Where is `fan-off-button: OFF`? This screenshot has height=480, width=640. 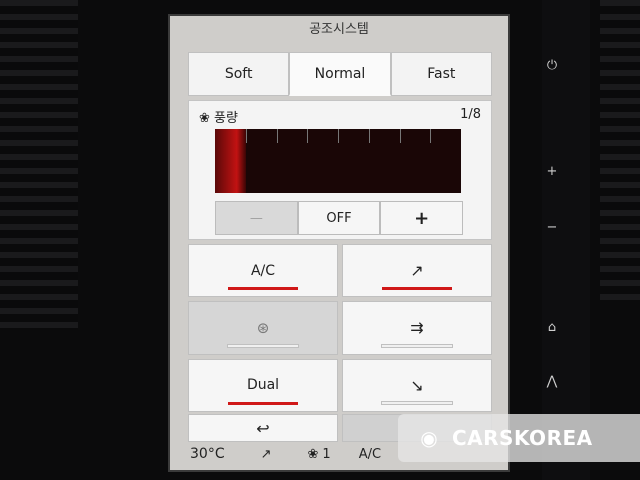 fan-off-button: OFF is located at coordinates (339, 218).